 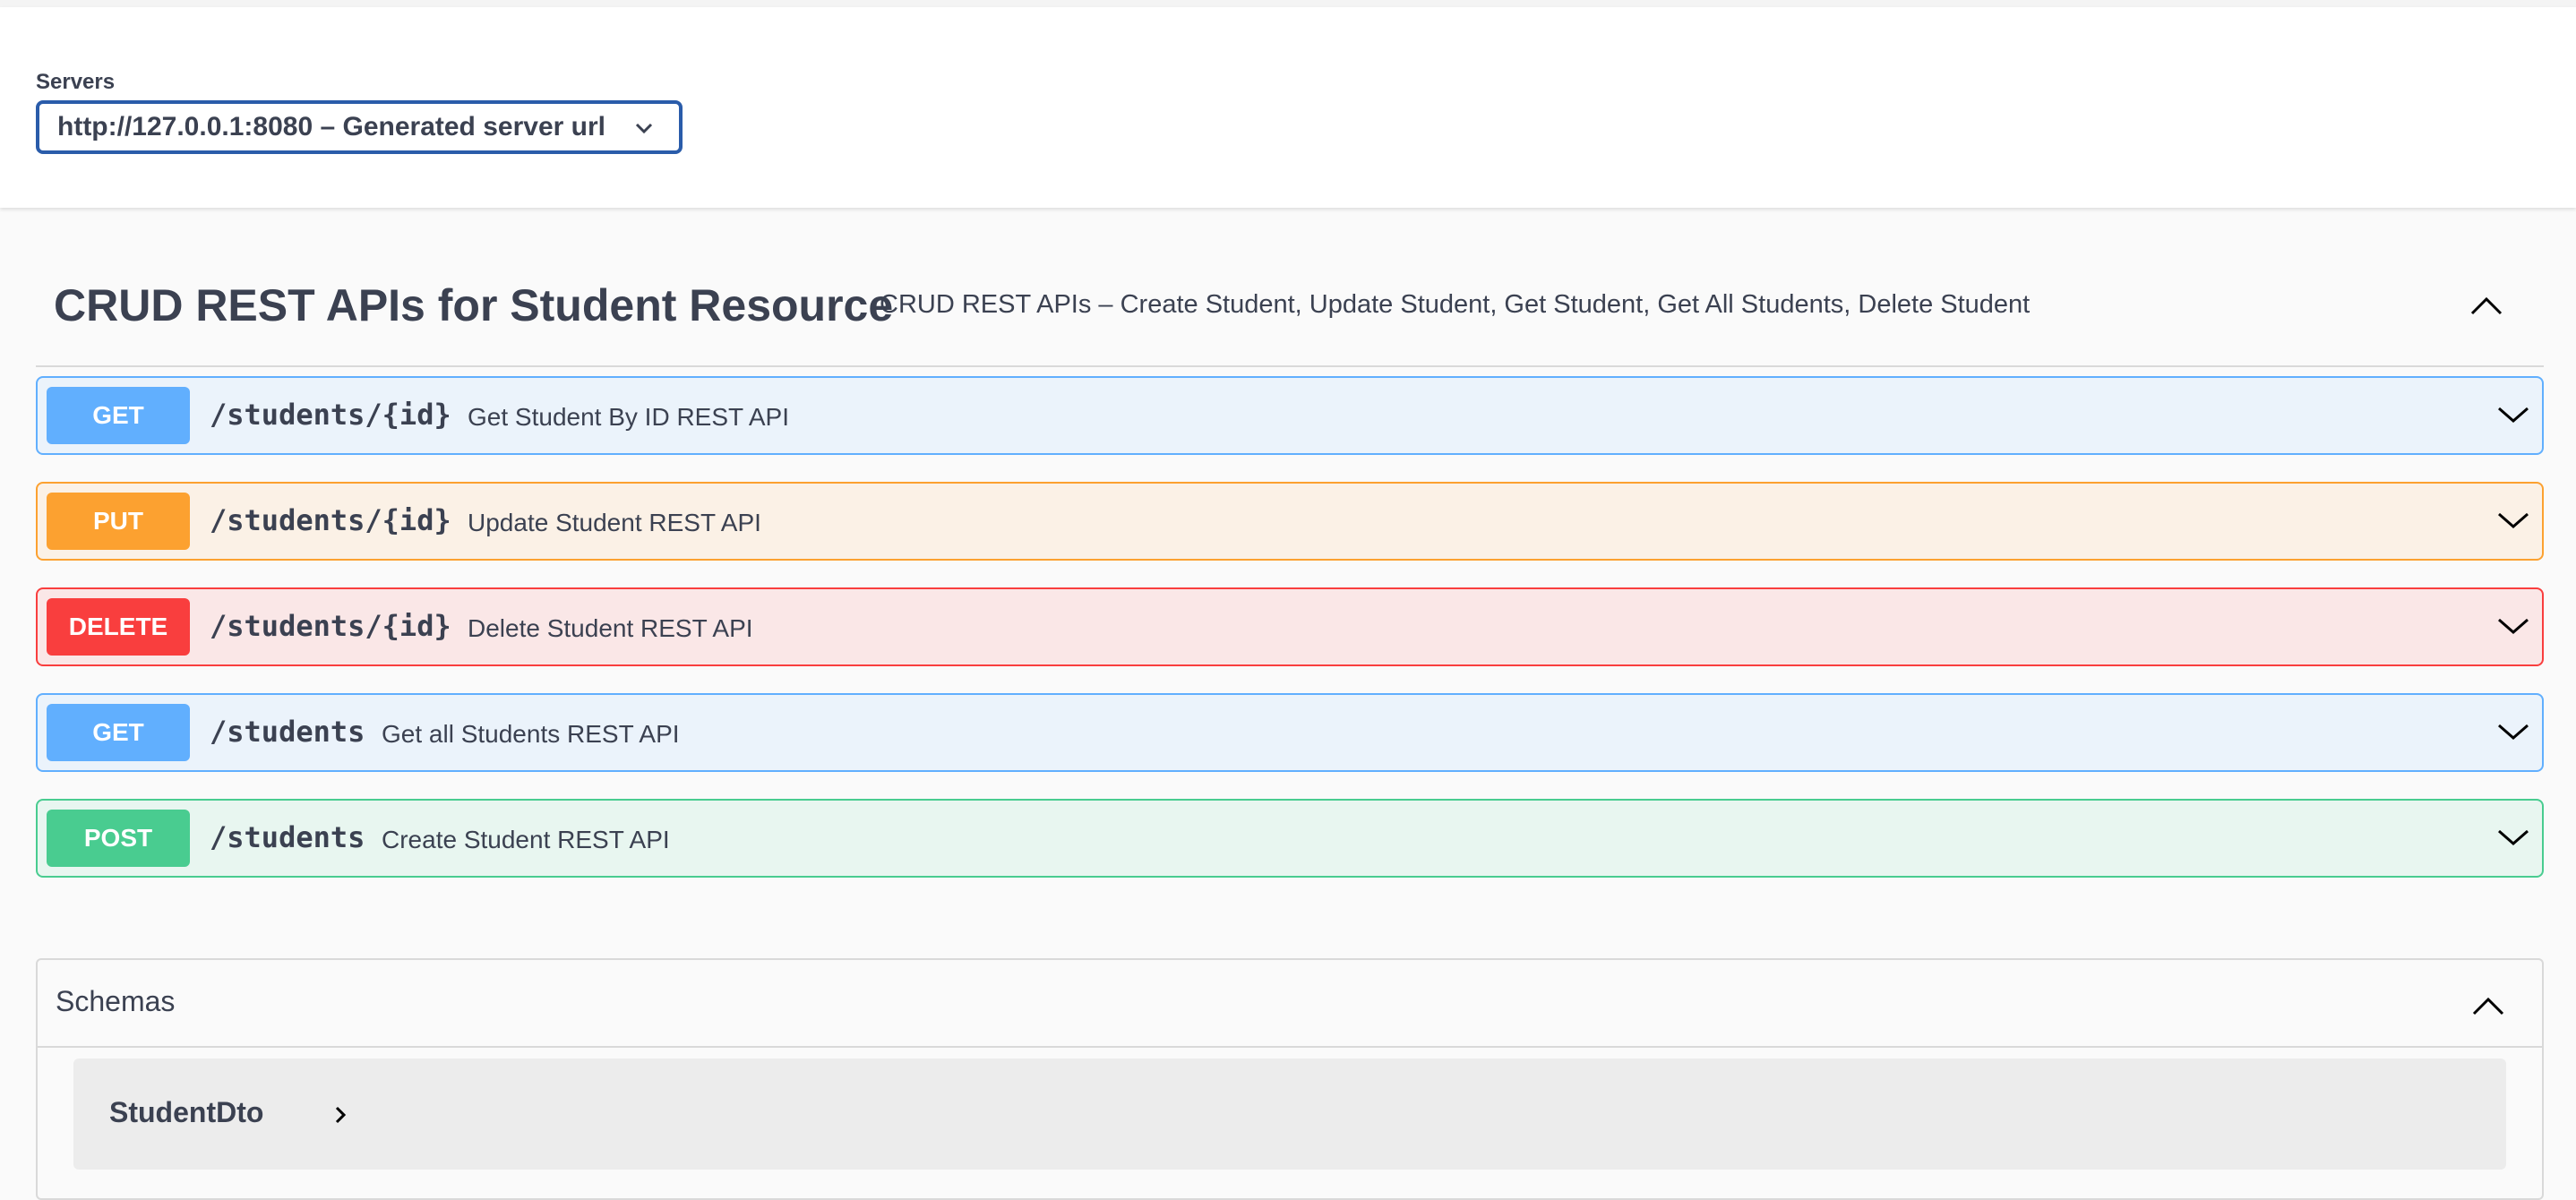 What do you see at coordinates (340, 1115) in the screenshot?
I see `chevron-right-icon` at bounding box center [340, 1115].